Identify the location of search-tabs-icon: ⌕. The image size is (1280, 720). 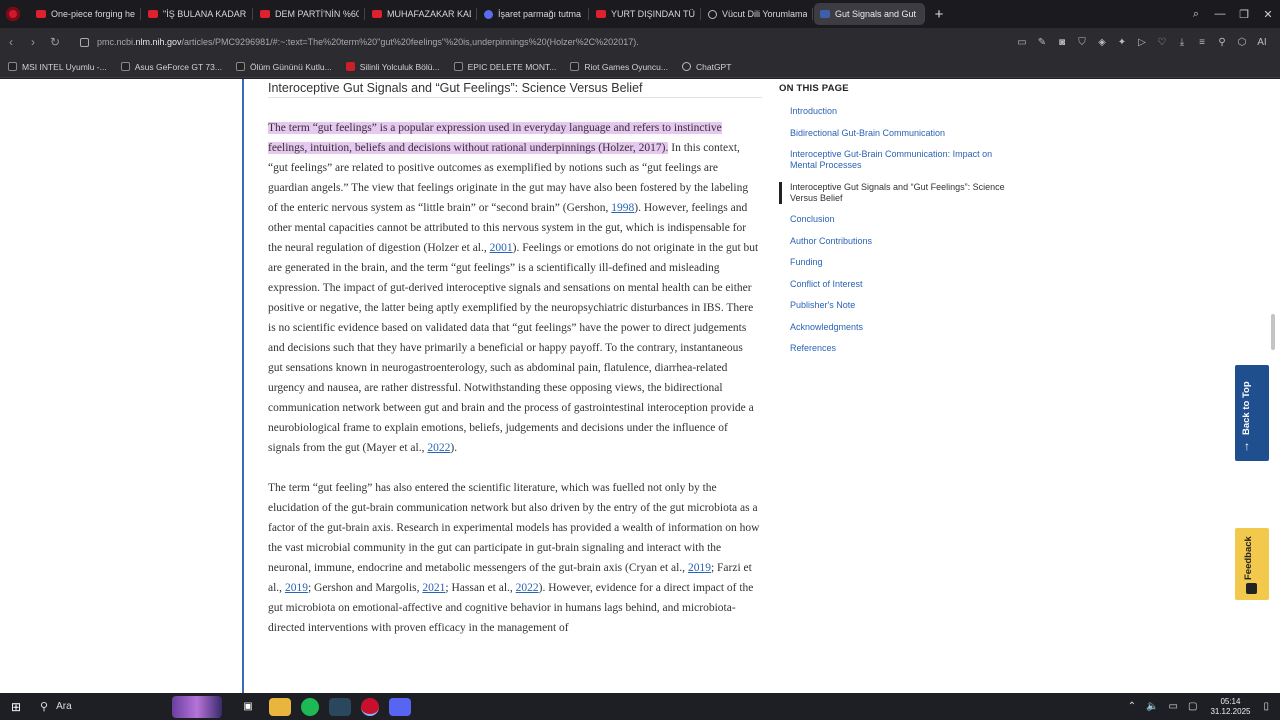
(1196, 14).